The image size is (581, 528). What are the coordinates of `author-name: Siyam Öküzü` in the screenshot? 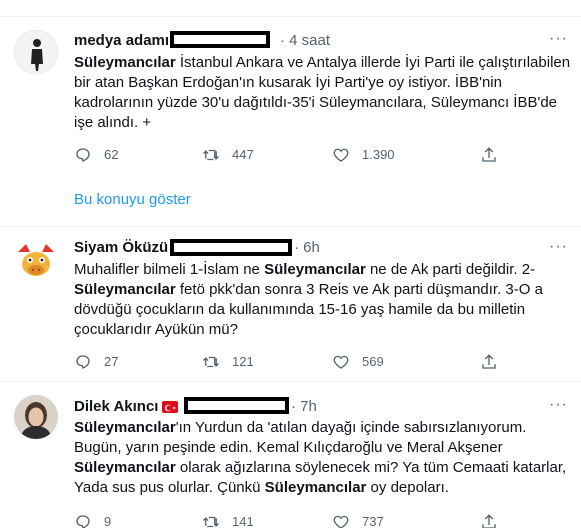 It's located at (121, 248).